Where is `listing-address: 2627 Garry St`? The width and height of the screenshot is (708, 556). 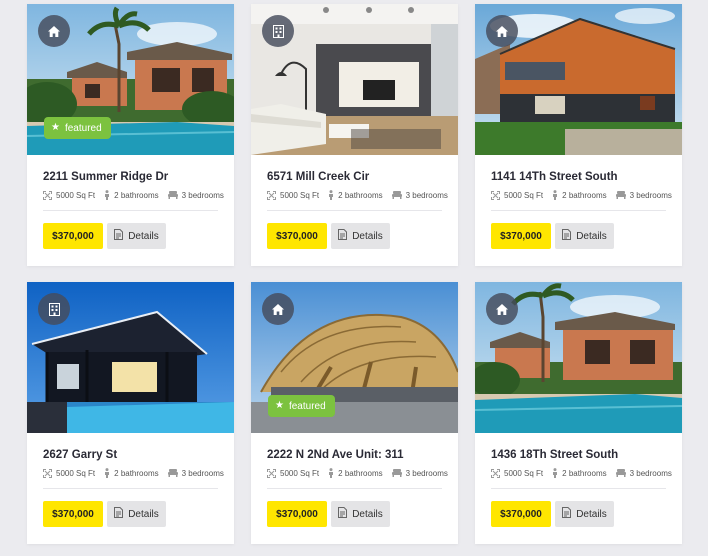
listing-address: 2627 Garry St is located at coordinates (80, 455).